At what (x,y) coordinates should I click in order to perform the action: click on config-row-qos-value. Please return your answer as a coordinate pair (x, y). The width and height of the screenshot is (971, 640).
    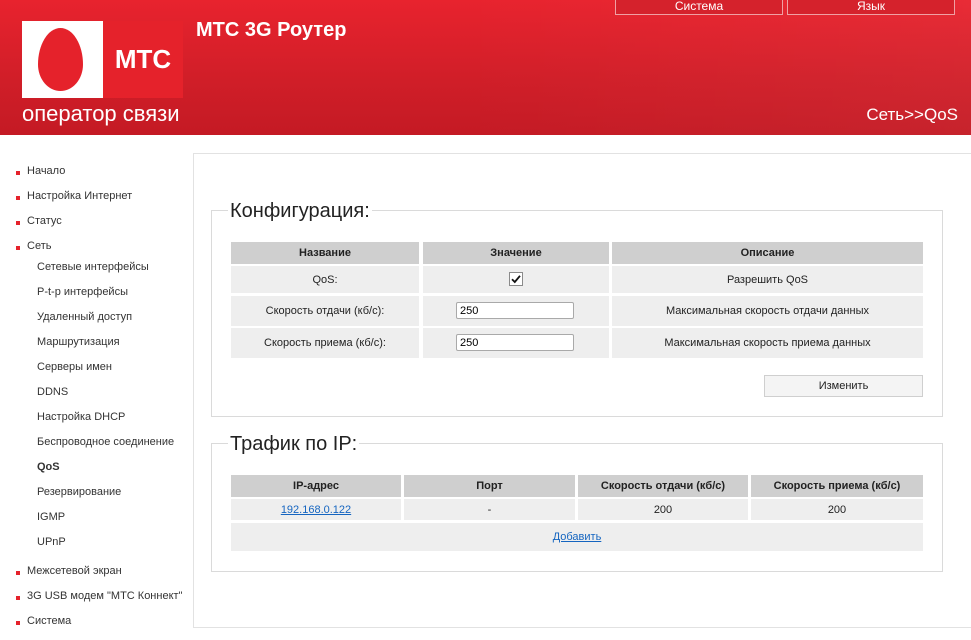
    Looking at the image, I should click on (516, 279).